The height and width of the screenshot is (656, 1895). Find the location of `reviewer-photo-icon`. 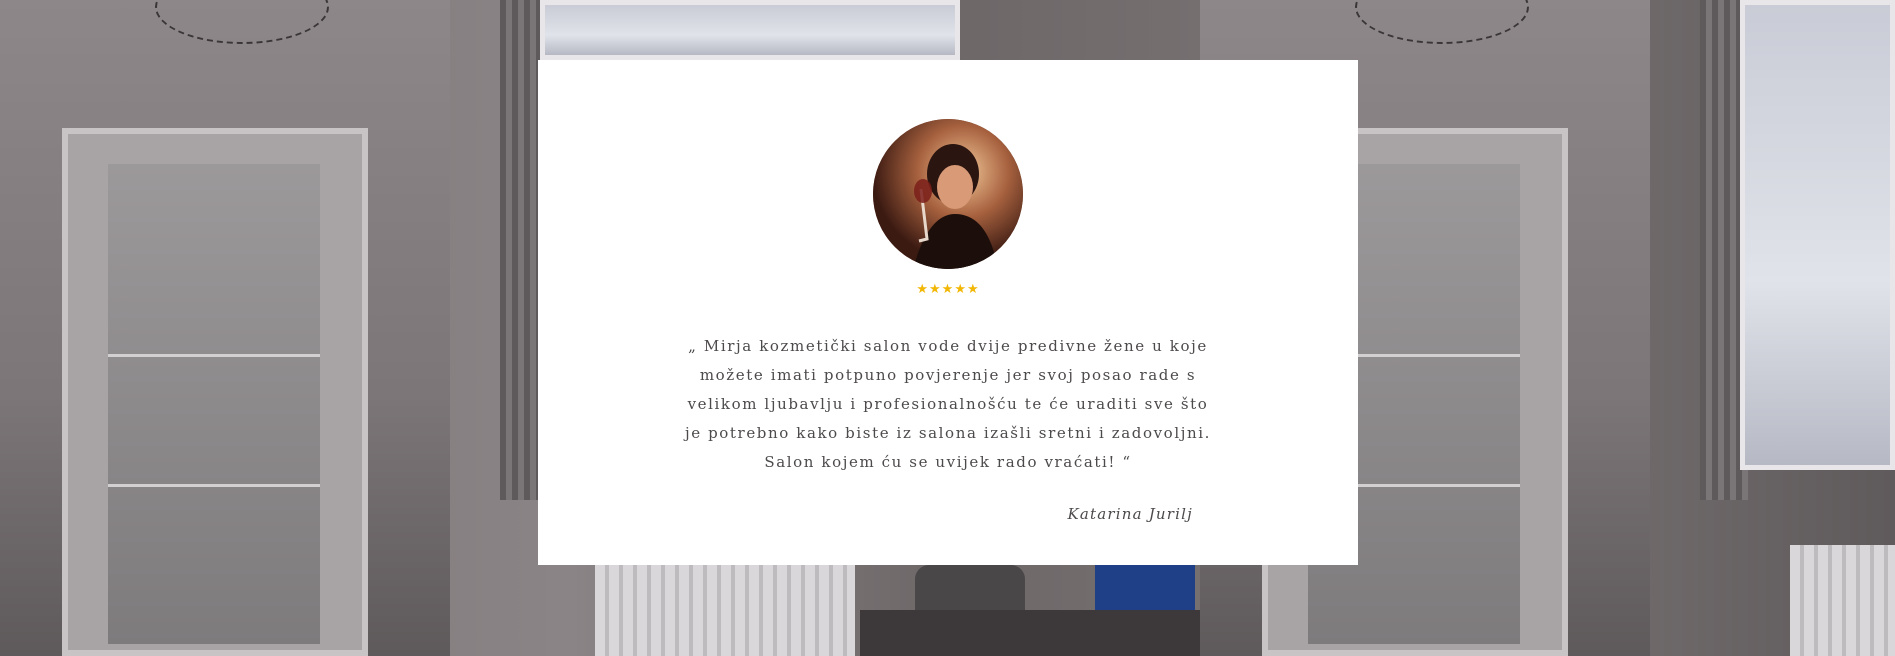

reviewer-photo-icon is located at coordinates (948, 194).